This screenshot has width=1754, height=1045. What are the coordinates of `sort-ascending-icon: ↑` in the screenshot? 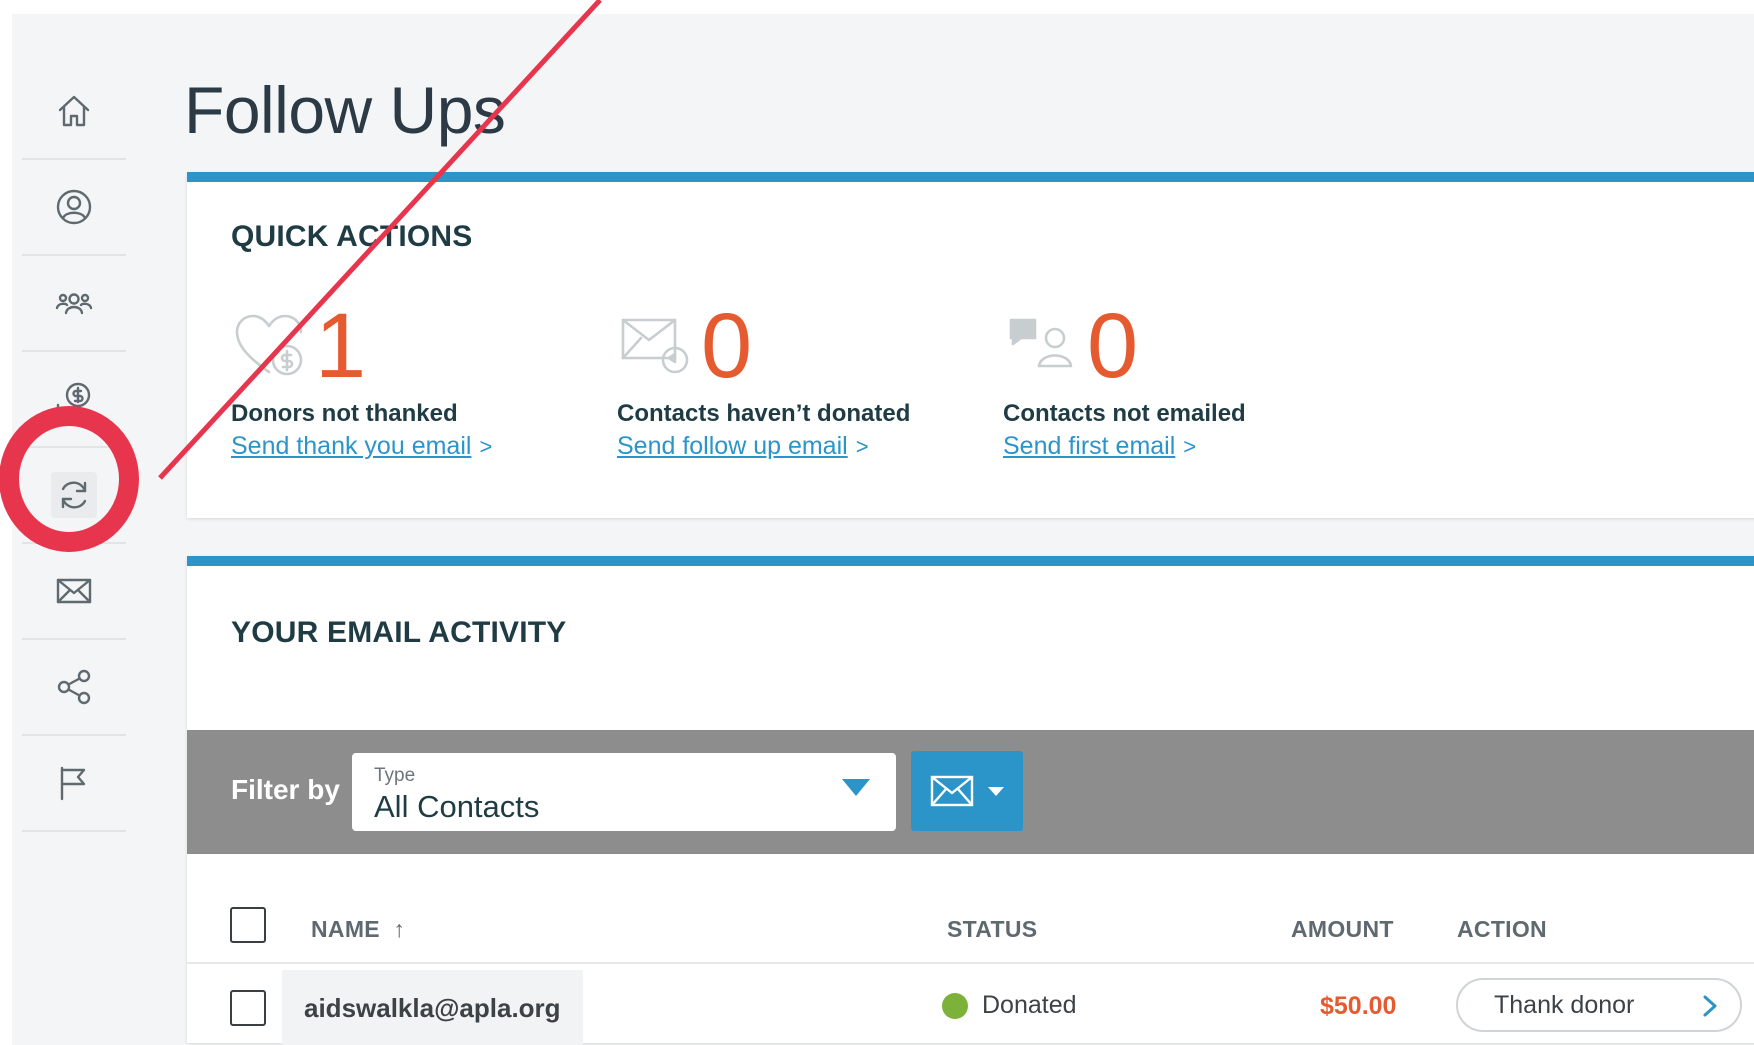 It's located at (399, 929).